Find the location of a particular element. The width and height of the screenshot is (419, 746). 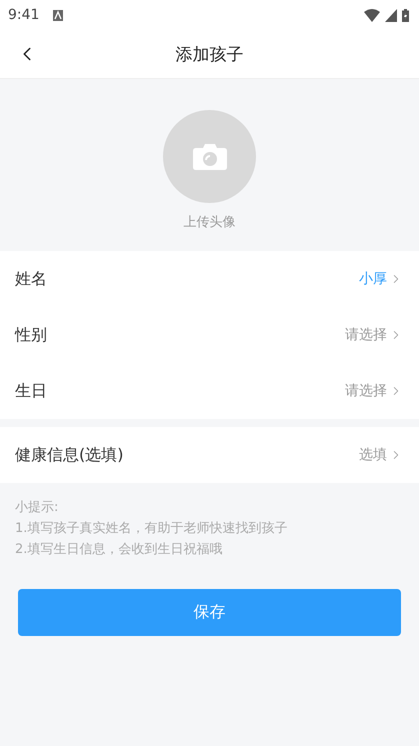

battery-icon is located at coordinates (405, 15).